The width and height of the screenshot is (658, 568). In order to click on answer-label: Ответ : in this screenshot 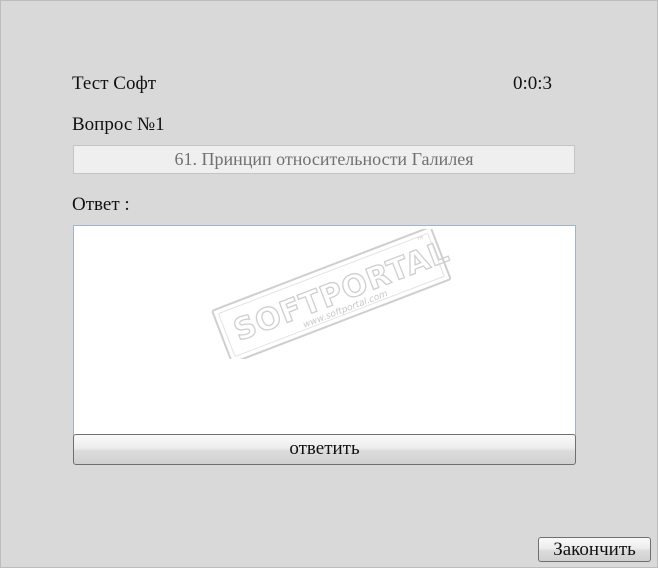, I will do `click(101, 204)`.